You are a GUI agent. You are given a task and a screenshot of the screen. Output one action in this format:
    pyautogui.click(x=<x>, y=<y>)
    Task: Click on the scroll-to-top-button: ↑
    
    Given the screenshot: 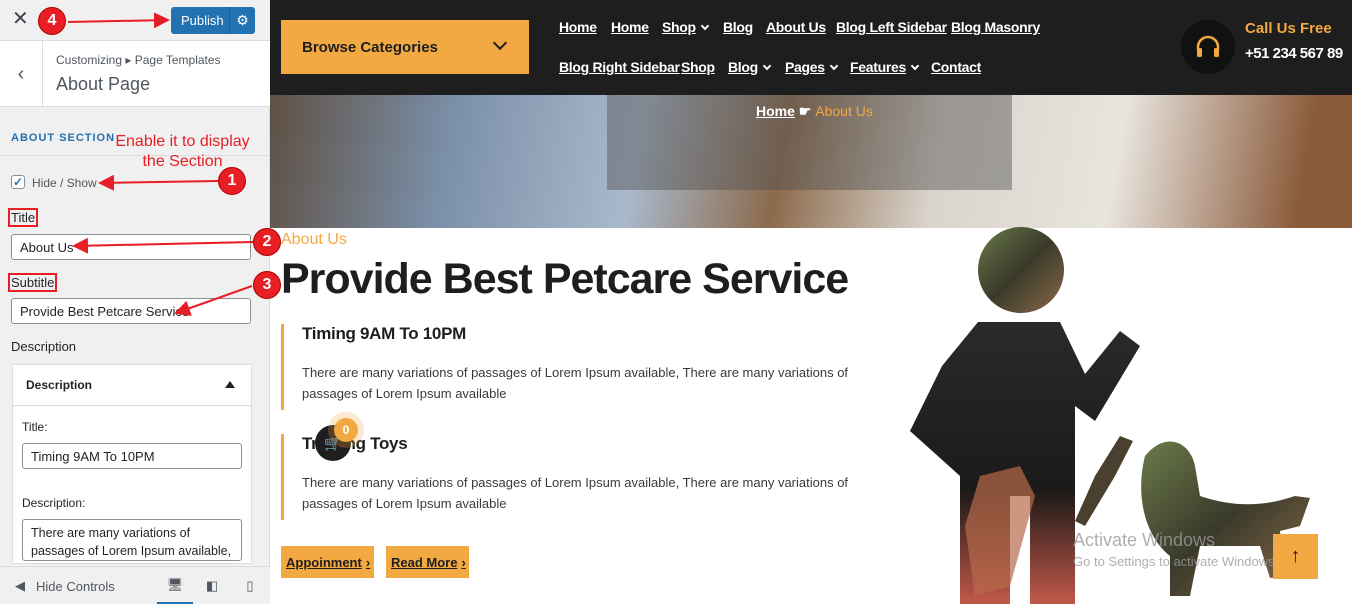 What is the action you would take?
    pyautogui.click(x=1295, y=556)
    